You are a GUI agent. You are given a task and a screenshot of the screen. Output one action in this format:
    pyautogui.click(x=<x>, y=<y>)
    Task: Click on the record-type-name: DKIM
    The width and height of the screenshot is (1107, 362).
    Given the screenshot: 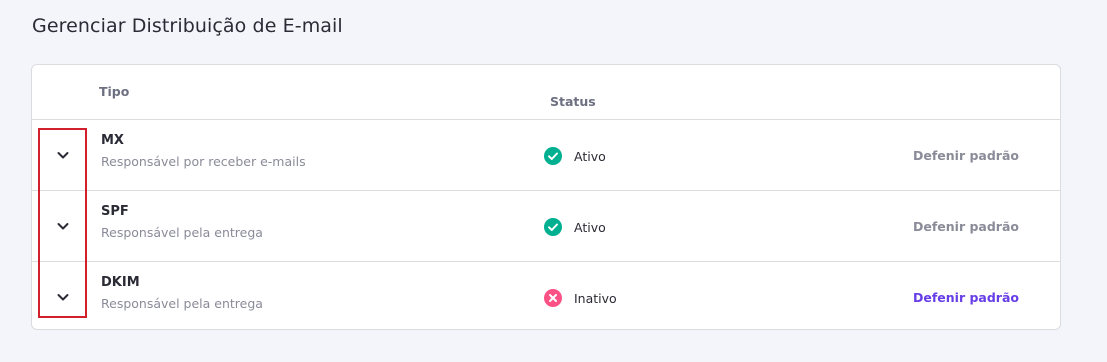 What is the action you would take?
    pyautogui.click(x=120, y=282)
    